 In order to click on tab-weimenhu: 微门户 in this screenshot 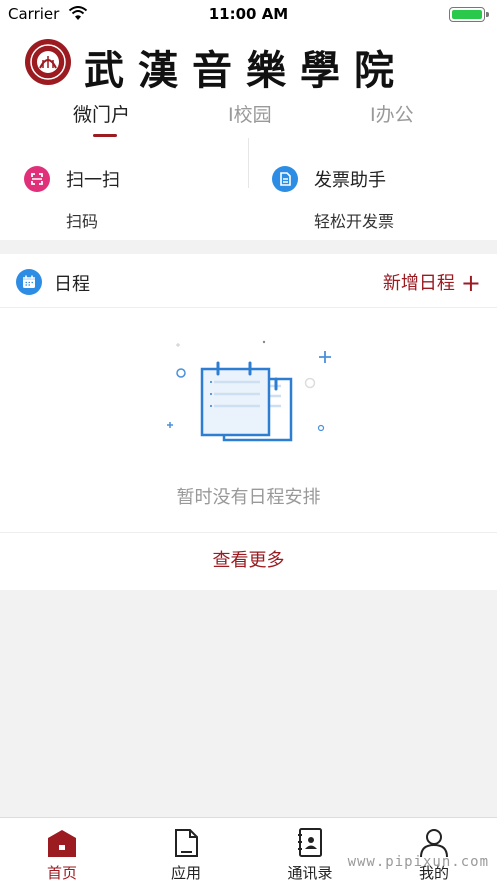, I will do `click(101, 113)`.